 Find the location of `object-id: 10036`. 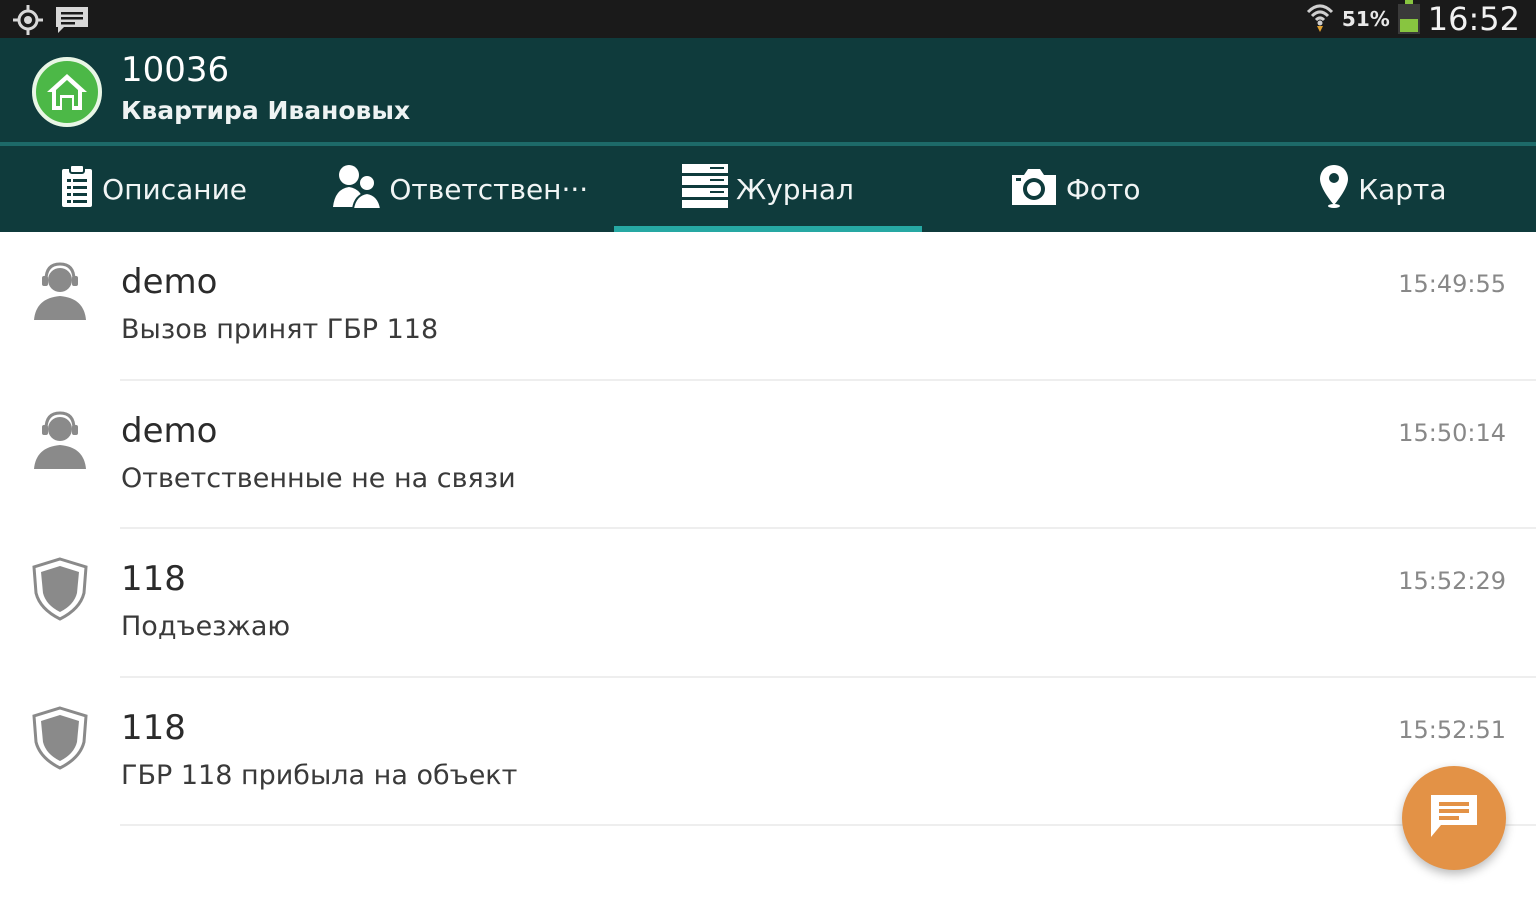

object-id: 10036 is located at coordinates (175, 70).